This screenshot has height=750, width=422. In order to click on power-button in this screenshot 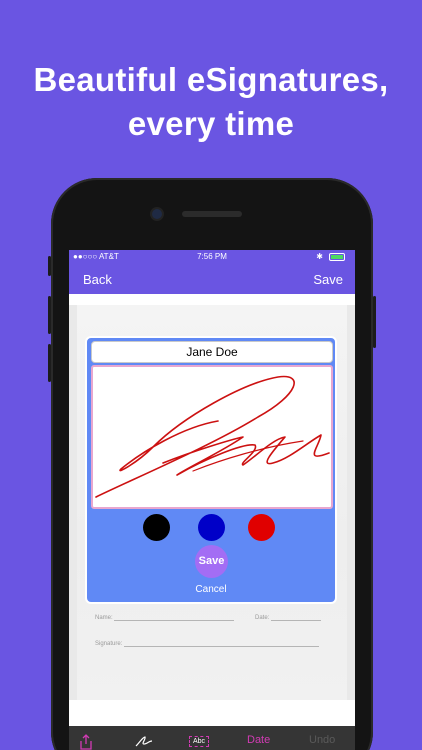, I will do `click(374, 322)`.